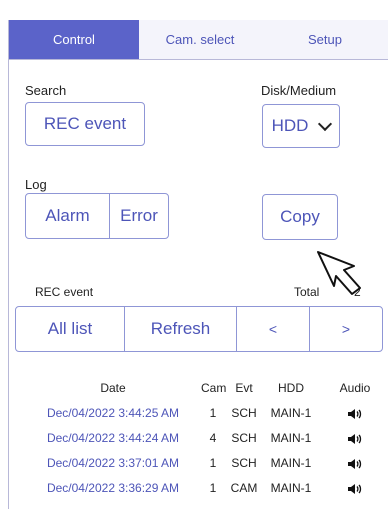 This screenshot has width=388, height=509. I want to click on alarm-button: Alarm, so click(68, 216).